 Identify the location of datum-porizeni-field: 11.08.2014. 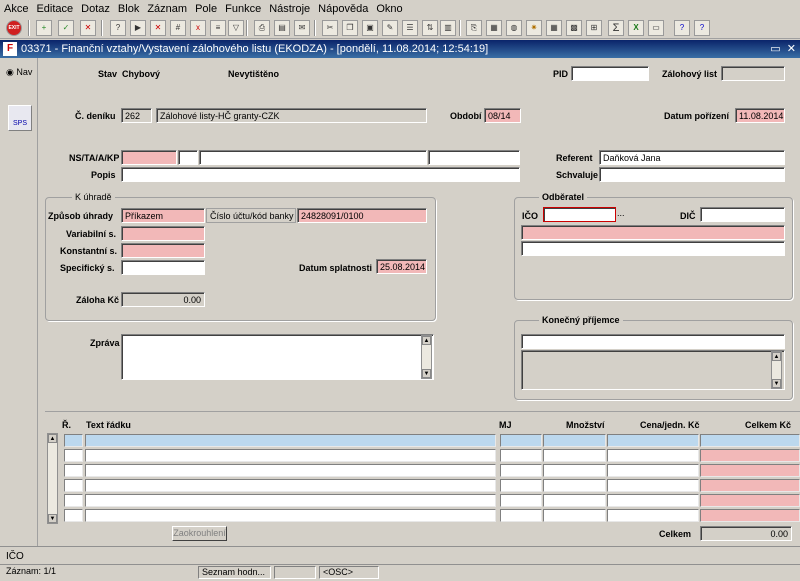
(760, 115).